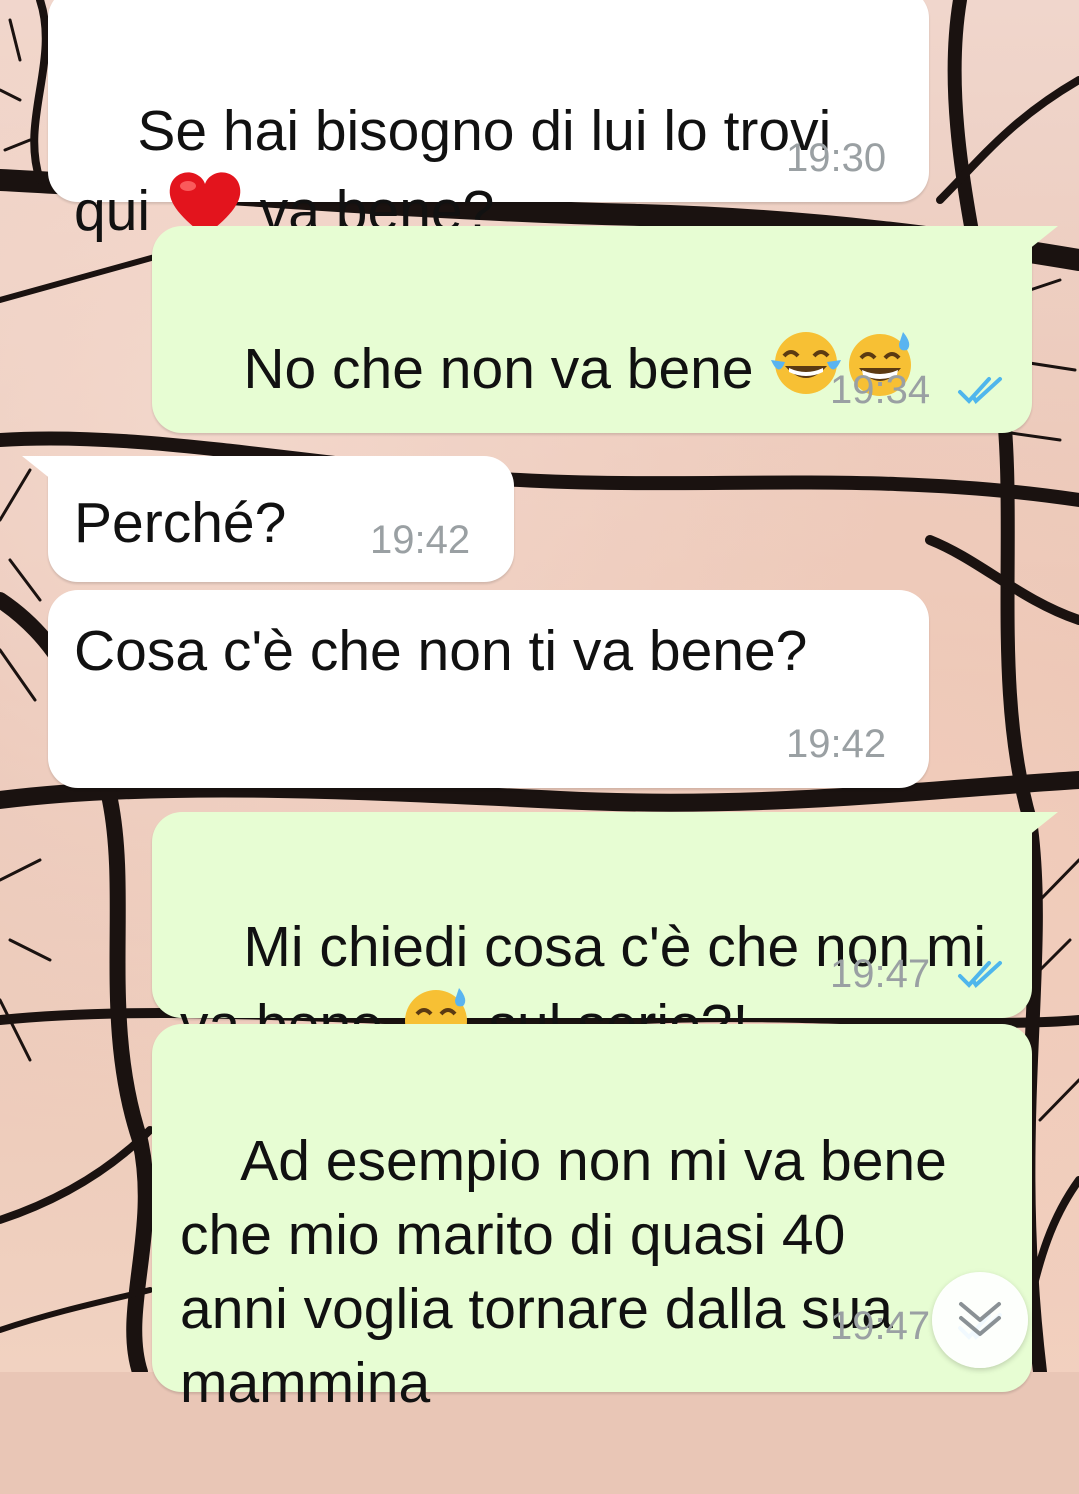 The image size is (1079, 1494). I want to click on incoming-message-bubble: Cosa c'è che non ti va bene? 19:42, so click(488, 689).